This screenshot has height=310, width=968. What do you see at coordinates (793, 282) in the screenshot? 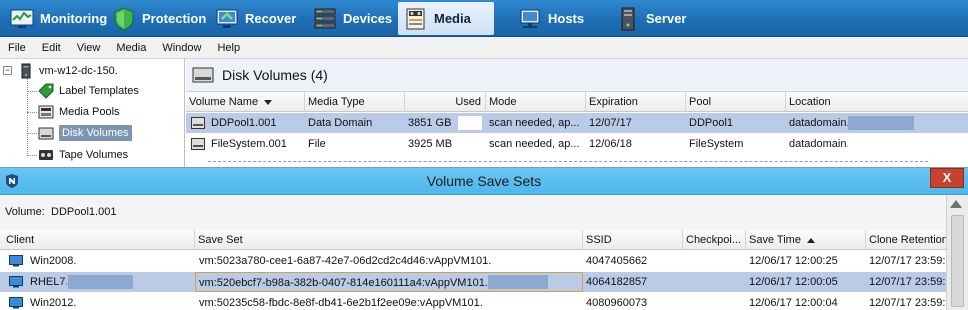
I see `cell-save-time: 12/06/17 12:00:05` at bounding box center [793, 282].